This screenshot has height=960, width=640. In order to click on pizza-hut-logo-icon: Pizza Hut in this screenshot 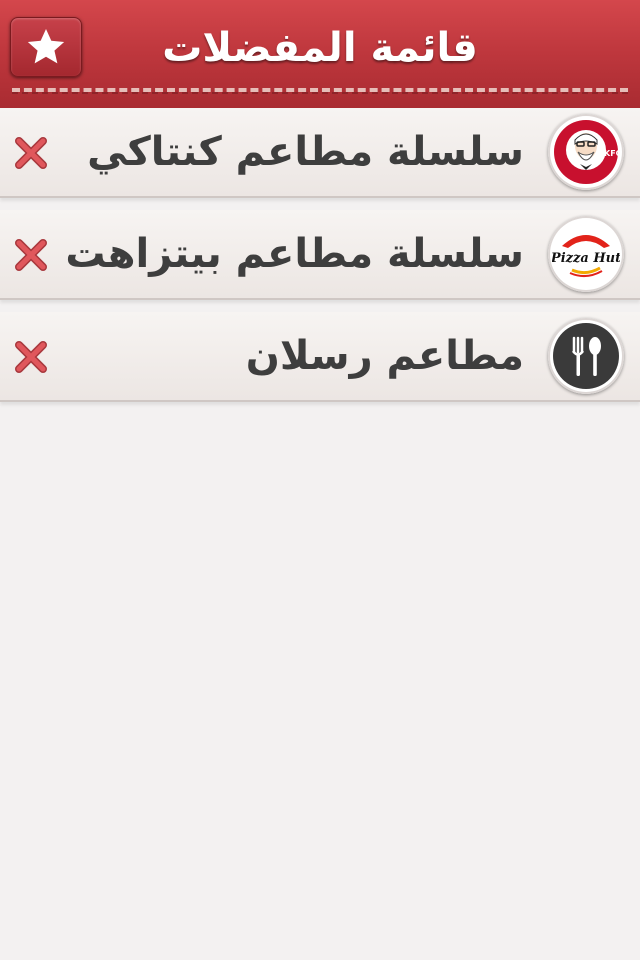, I will do `click(586, 254)`.